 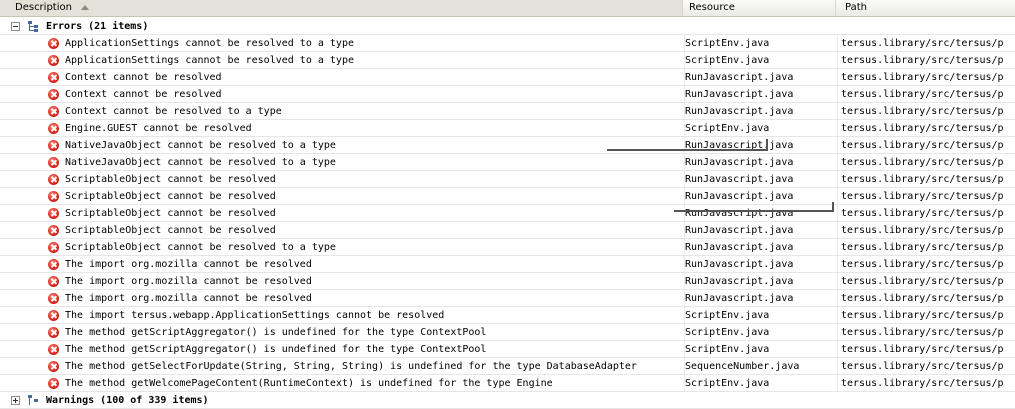 I want to click on warning-group-icon, so click(x=33, y=400).